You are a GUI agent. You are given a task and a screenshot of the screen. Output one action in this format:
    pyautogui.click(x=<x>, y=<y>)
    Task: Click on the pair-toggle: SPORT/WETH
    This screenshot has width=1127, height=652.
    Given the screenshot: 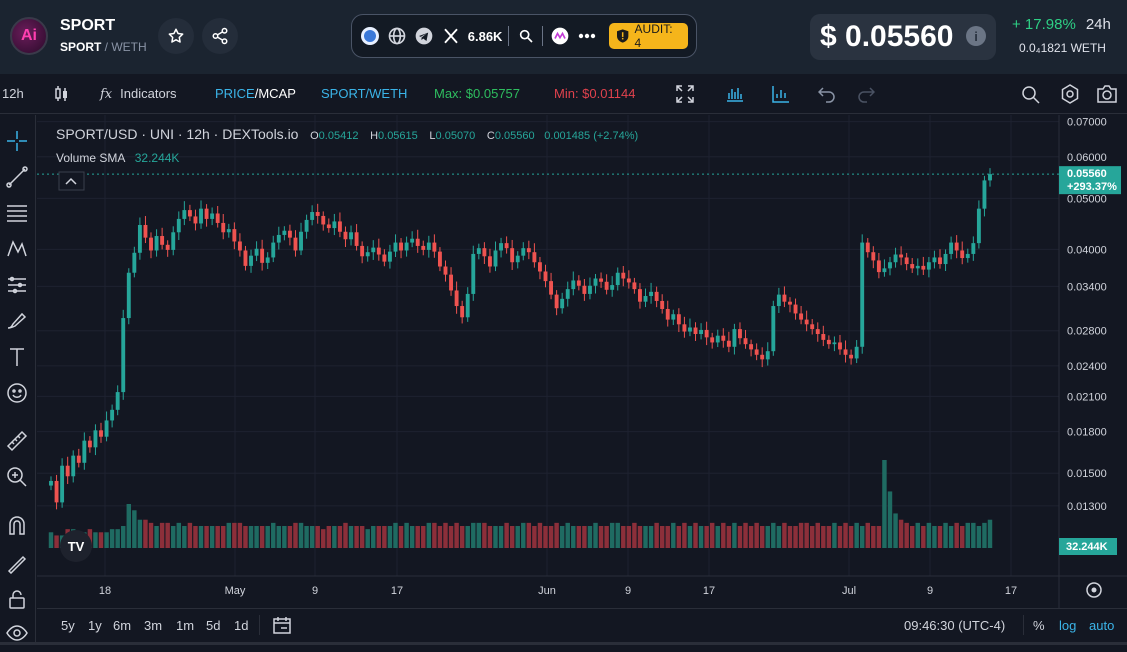 What is the action you would take?
    pyautogui.click(x=364, y=93)
    